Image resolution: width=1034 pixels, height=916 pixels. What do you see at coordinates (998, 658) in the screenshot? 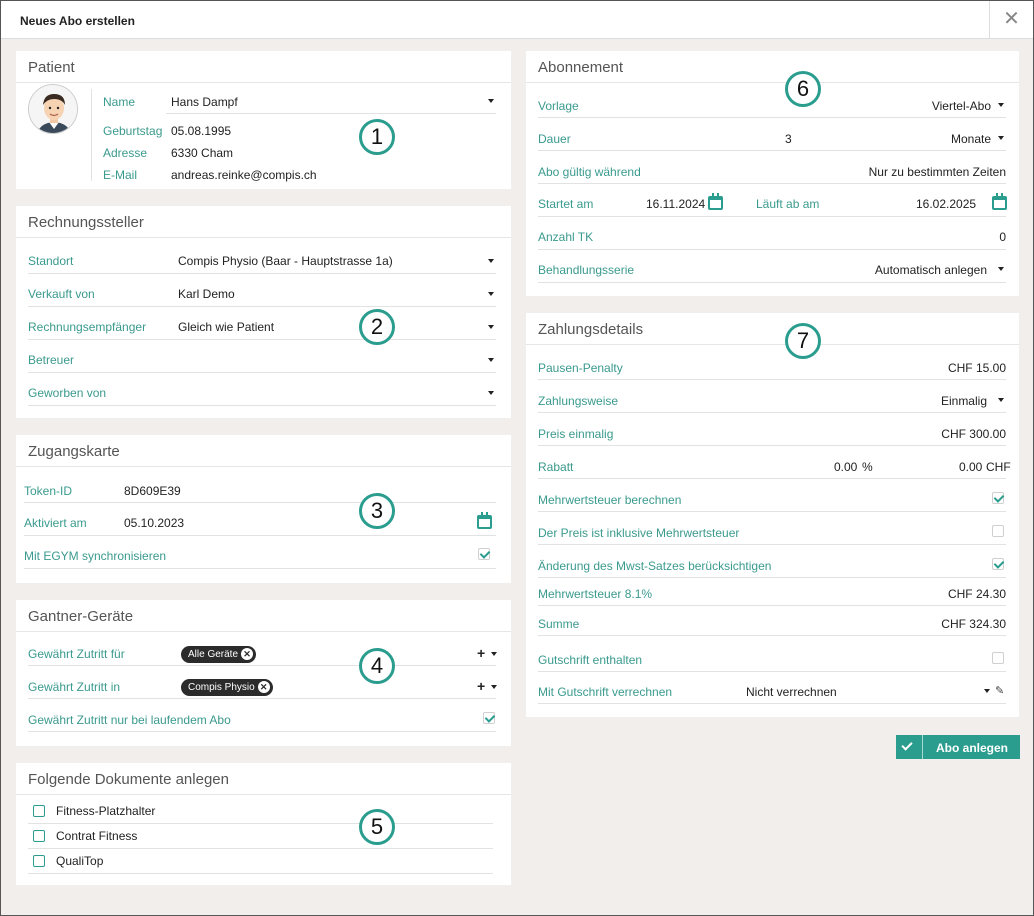
I see `credit-checkbox` at bounding box center [998, 658].